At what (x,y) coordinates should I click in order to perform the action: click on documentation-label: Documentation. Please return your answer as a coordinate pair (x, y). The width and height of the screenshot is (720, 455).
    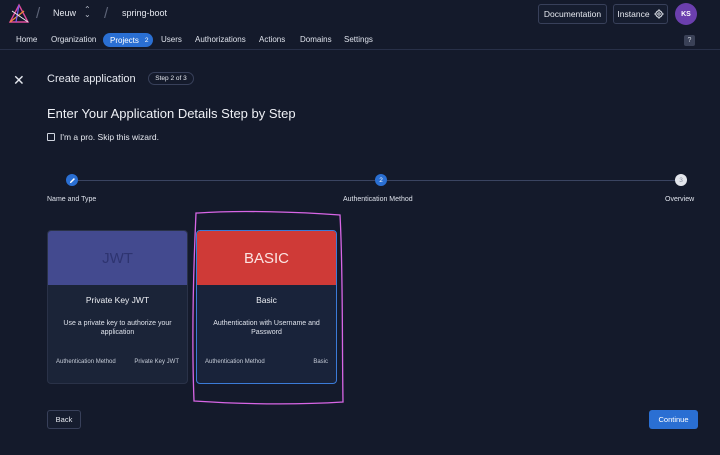
    Looking at the image, I should click on (572, 14).